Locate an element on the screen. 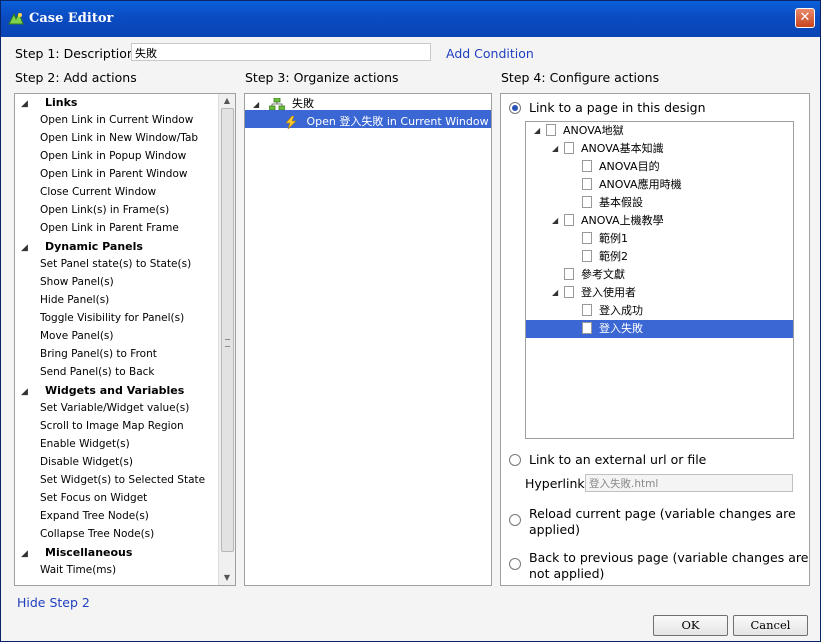  case-node: ◢ 失敗 is located at coordinates (283, 103).